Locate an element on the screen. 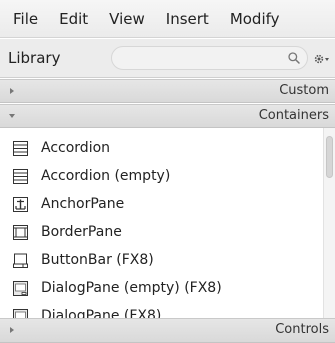 Image resolution: width=335 pixels, height=343 pixels. list-item-label: Accordion (empty) is located at coordinates (106, 176).